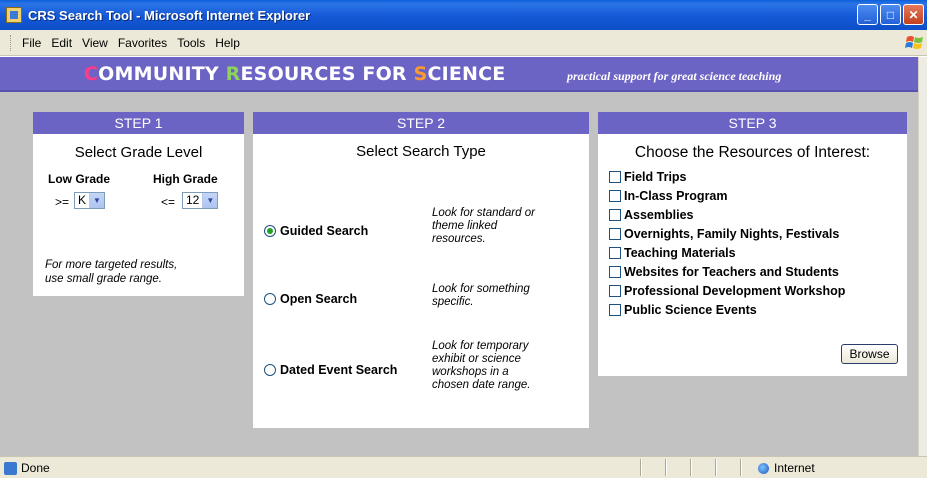  I want to click on menu-file: File, so click(31, 43).